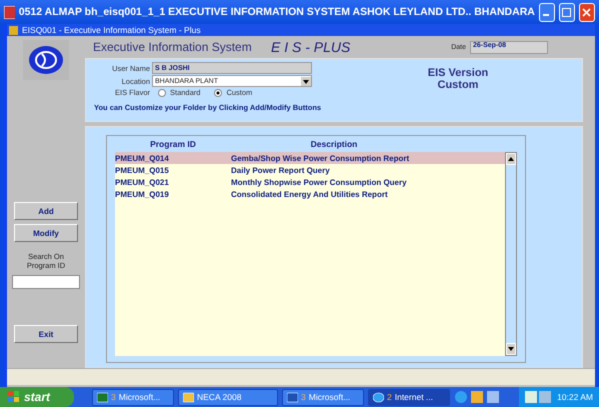 The width and height of the screenshot is (599, 407). I want to click on product-title: E I S - PLUS, so click(311, 47).